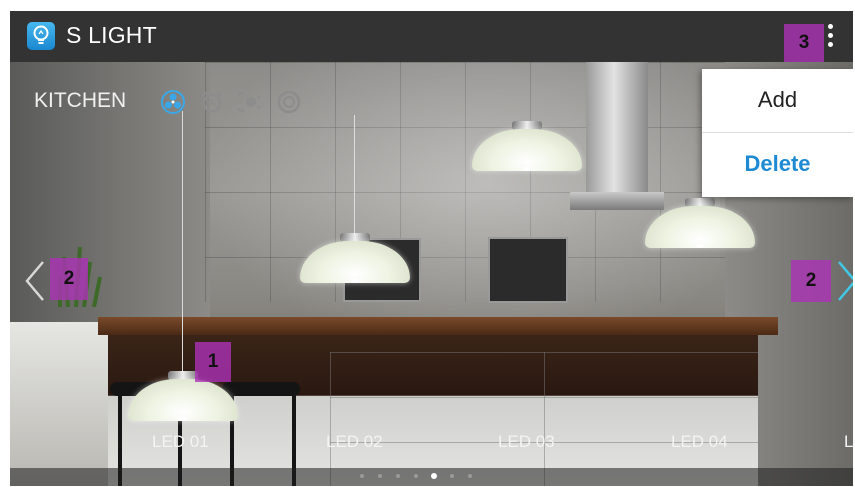 Image resolution: width=855 pixels, height=487 pixels. I want to click on app-title: S LIGHT, so click(111, 35).